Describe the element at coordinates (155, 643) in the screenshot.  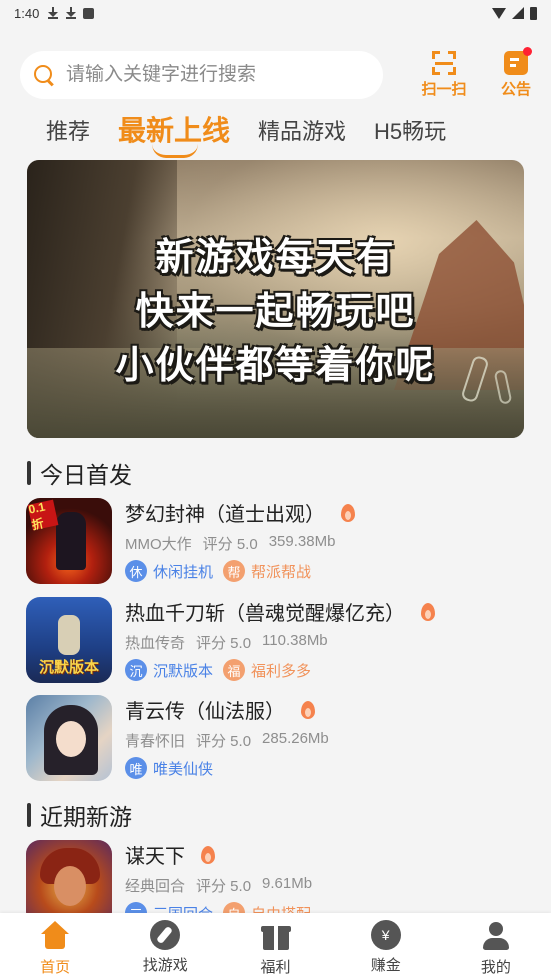
I see `game-category: 热血传奇` at that location.